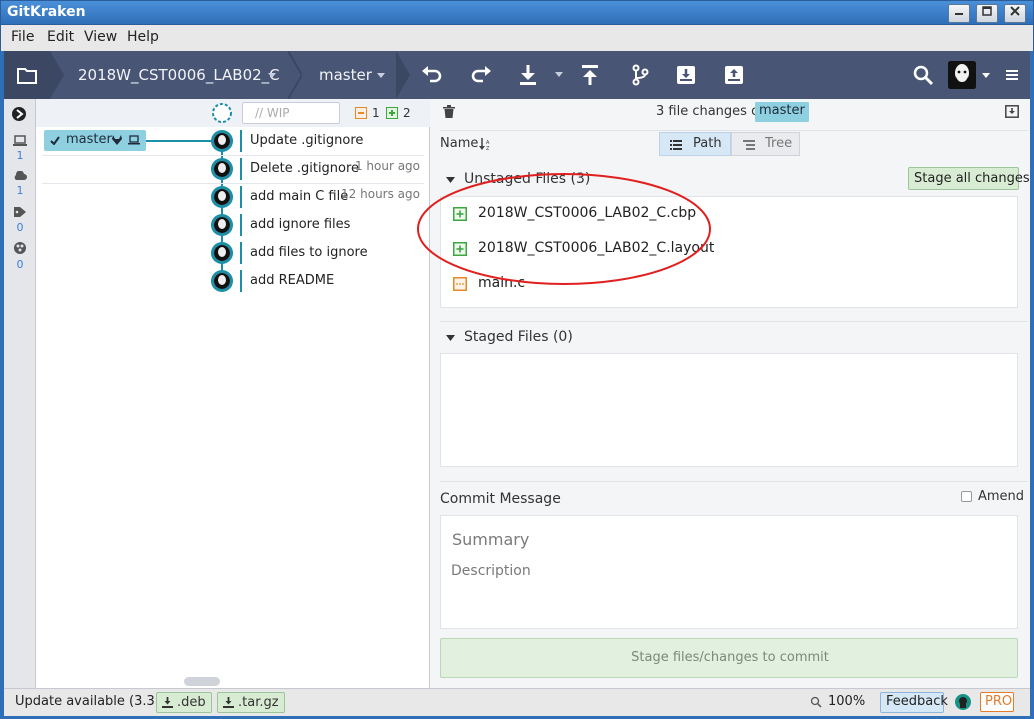 This screenshot has width=1034, height=719. What do you see at coordinates (923, 75) in the screenshot?
I see `search-icon` at bounding box center [923, 75].